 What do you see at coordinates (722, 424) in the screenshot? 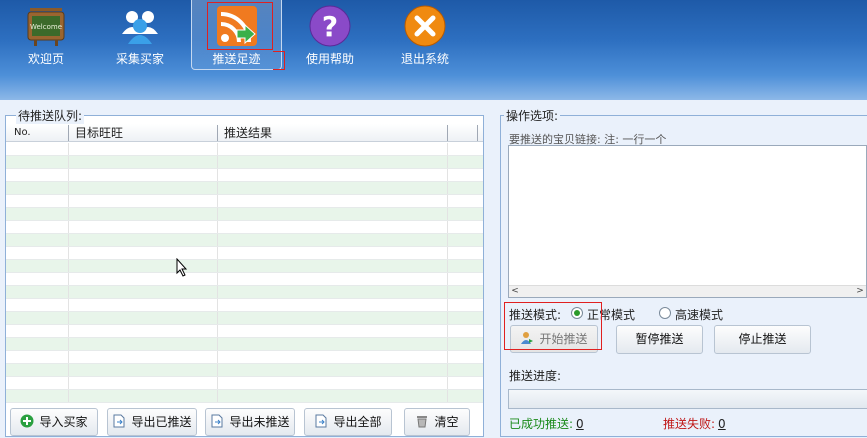
I see `fail-count: 0` at bounding box center [722, 424].